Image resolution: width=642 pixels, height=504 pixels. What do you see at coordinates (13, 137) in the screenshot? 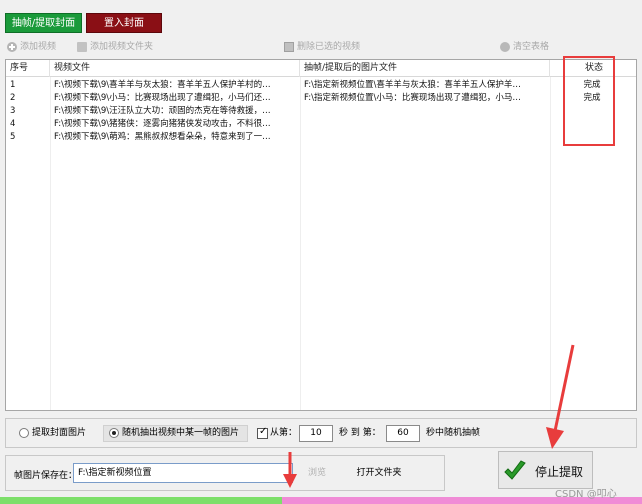
I see `row-index: 5` at bounding box center [13, 137].